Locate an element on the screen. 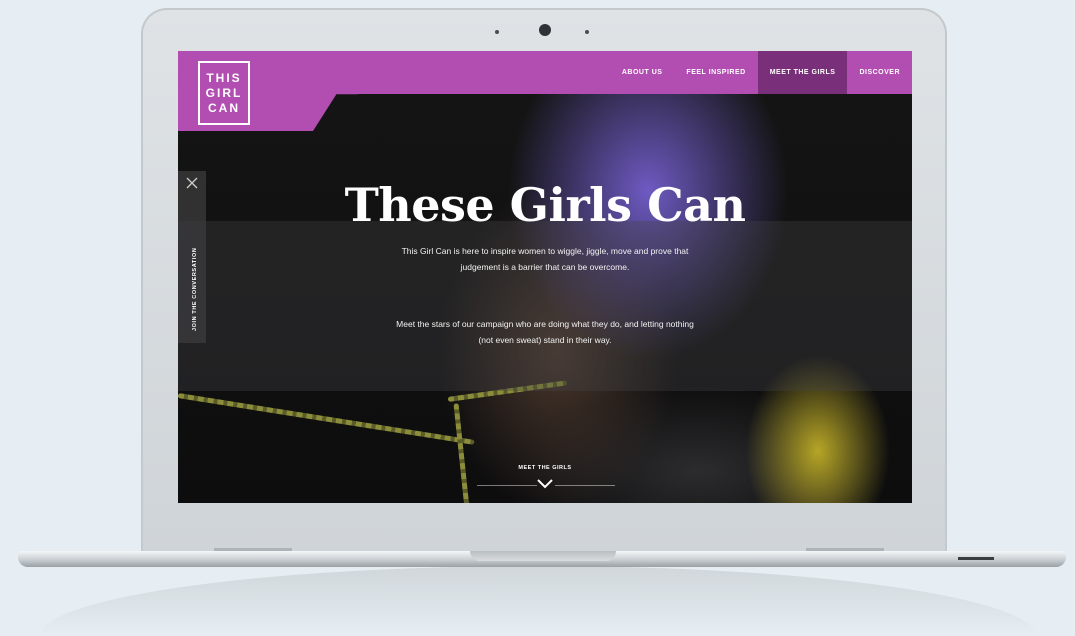  chevron-down-icon is located at coordinates (545, 484).